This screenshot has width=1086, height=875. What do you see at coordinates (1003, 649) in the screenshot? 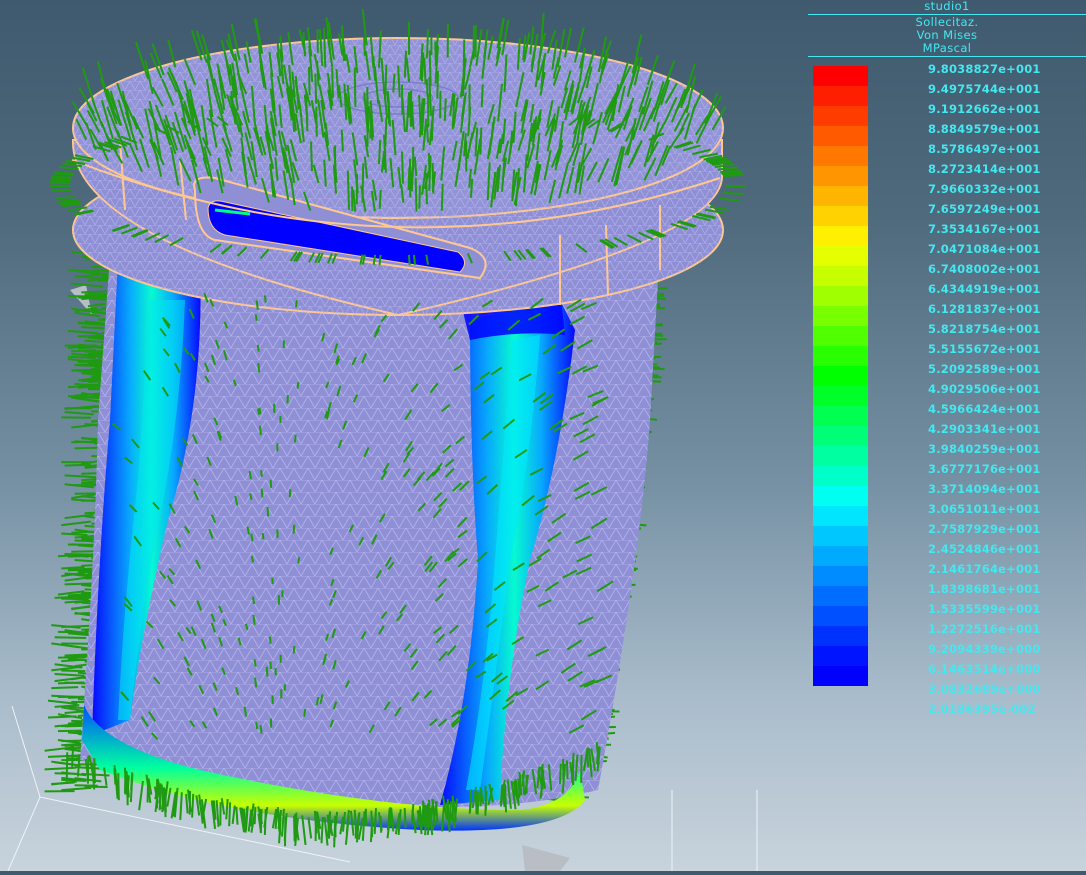
I see `legend-tick-label: 9.2094339e+000` at bounding box center [1003, 649].